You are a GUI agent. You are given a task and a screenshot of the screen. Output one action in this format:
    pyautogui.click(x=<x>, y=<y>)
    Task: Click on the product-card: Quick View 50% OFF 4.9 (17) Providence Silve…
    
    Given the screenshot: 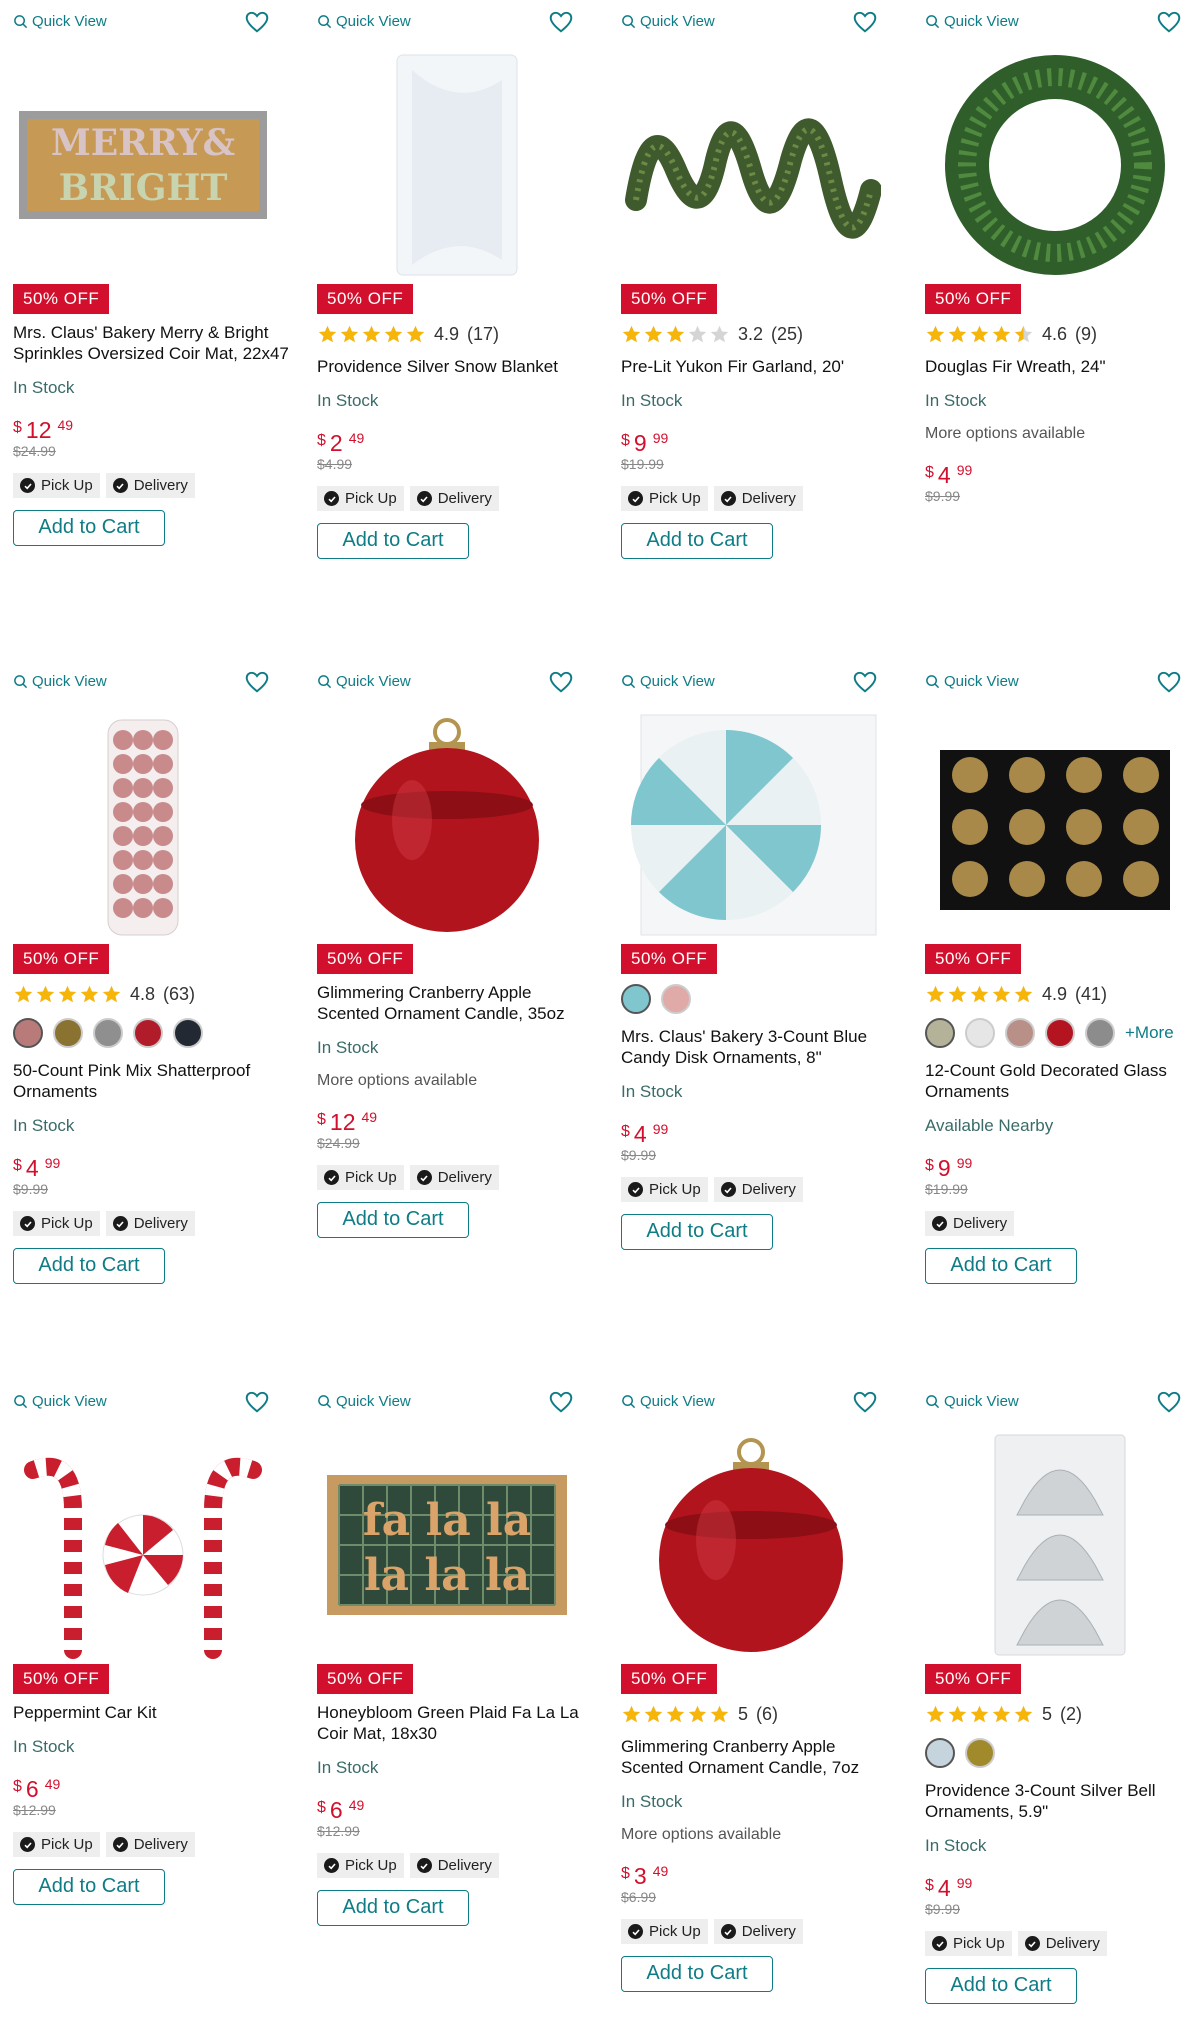 What is the action you would take?
    pyautogui.click(x=449, y=325)
    